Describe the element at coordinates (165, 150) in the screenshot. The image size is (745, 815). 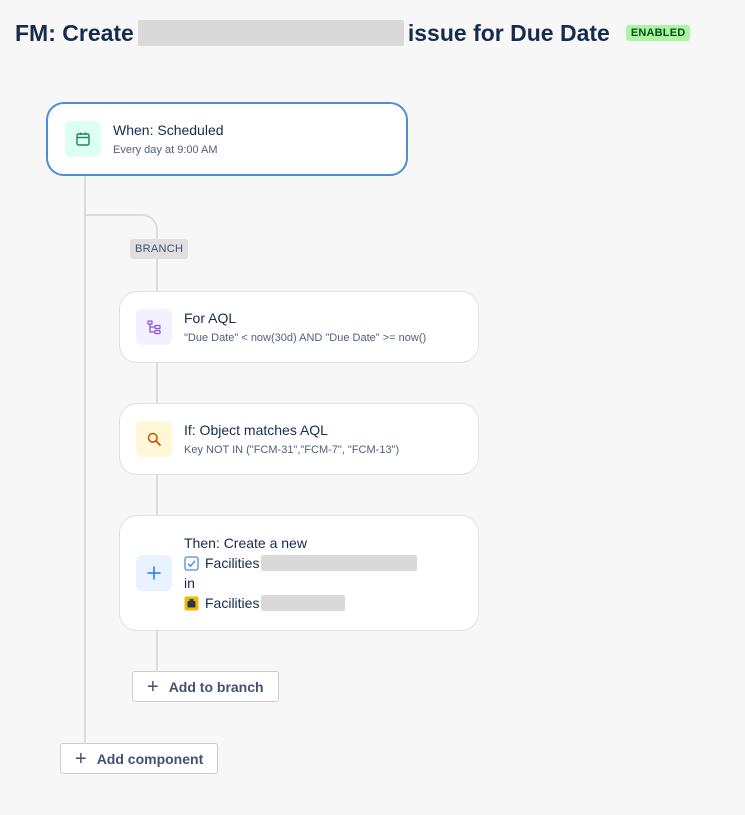
I see `trigger-subtitle: Every day at 9:00 AM` at that location.